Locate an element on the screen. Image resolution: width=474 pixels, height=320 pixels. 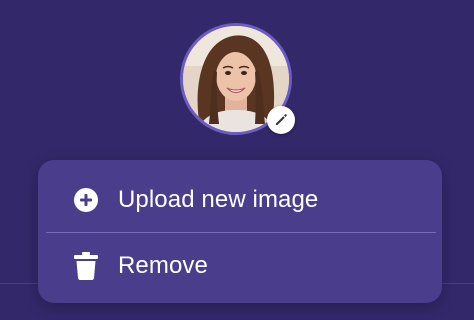
edit-avatar-button is located at coordinates (281, 120).